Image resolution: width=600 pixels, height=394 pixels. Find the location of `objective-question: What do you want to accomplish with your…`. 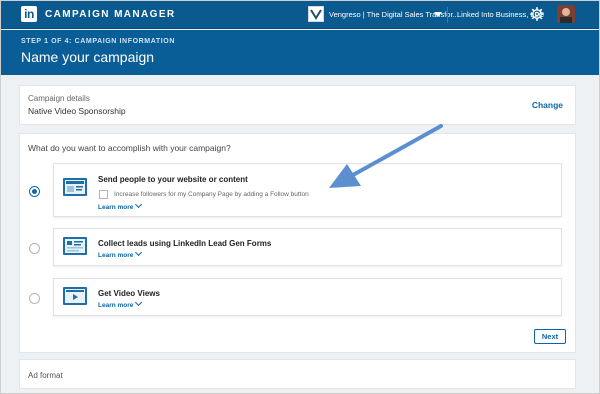

objective-question: What do you want to accomplish with your… is located at coordinates (129, 148).